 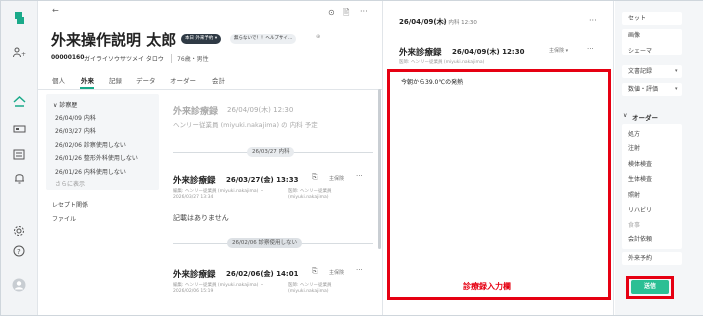 What do you see at coordinates (218, 80) in the screenshot?
I see `tab-billing: 会計` at bounding box center [218, 80].